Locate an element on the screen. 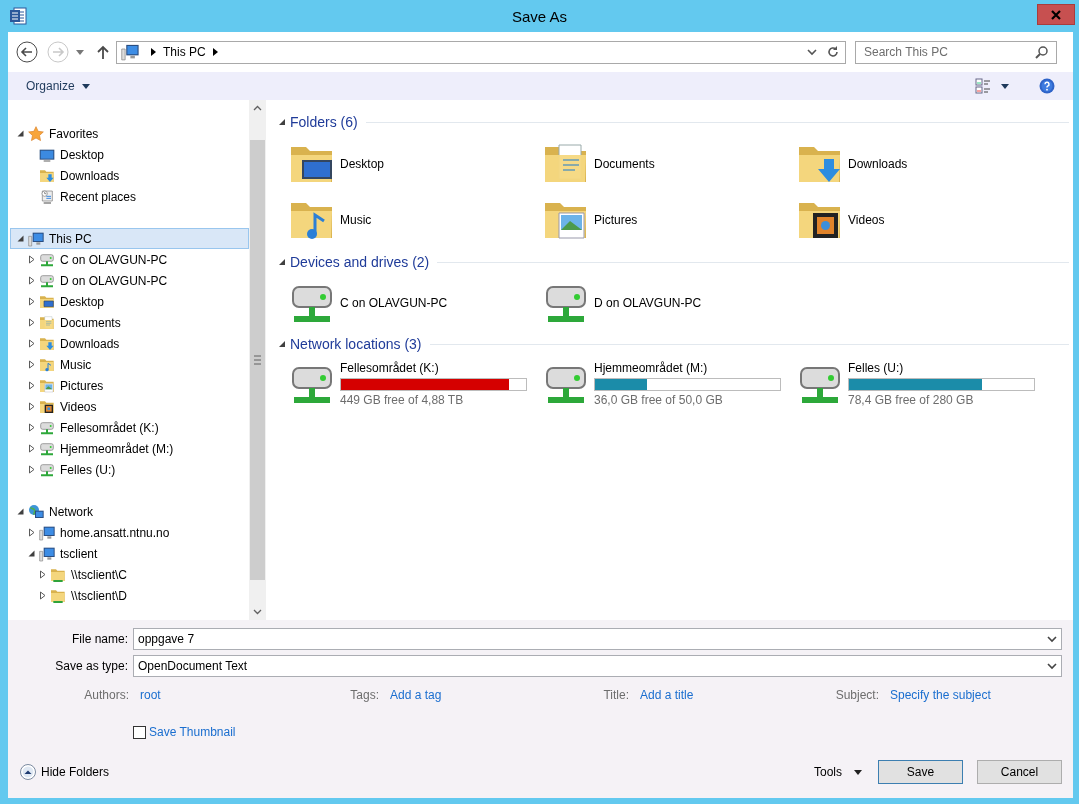 The width and height of the screenshot is (1079, 804). tree-item: Videos is located at coordinates (129, 406).